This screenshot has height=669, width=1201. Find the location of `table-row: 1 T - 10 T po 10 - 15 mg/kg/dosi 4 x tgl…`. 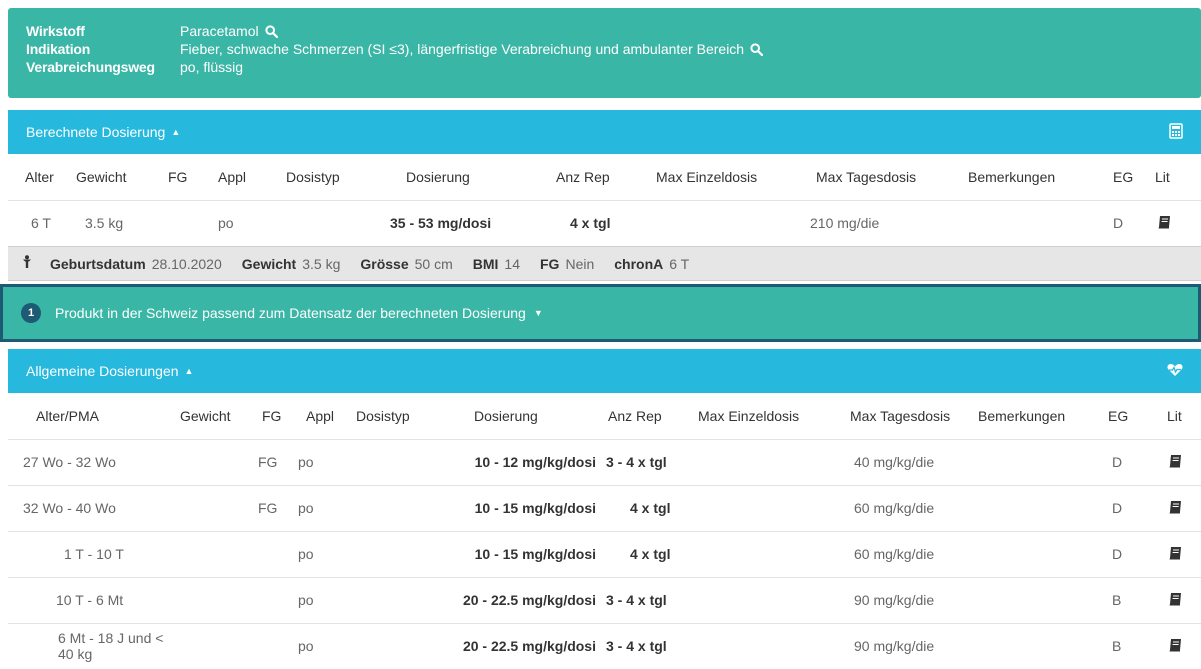

table-row: 1 T - 10 T po 10 - 15 mg/kg/dosi 4 x tgl… is located at coordinates (604, 553).